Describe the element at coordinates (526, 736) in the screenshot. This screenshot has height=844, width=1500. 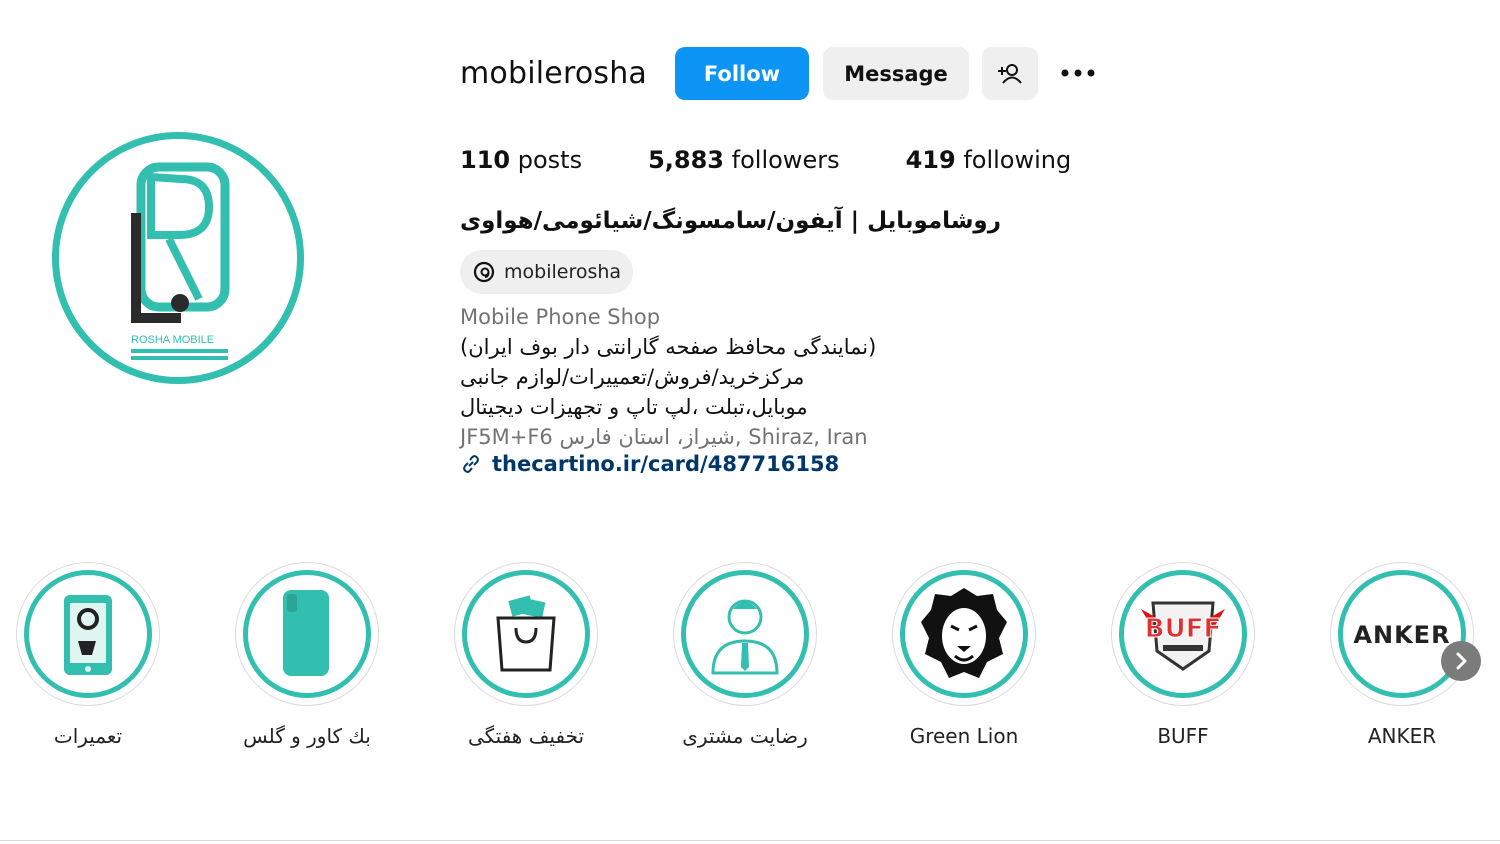
I see `highlight-label: تخفیف هفتگی` at that location.